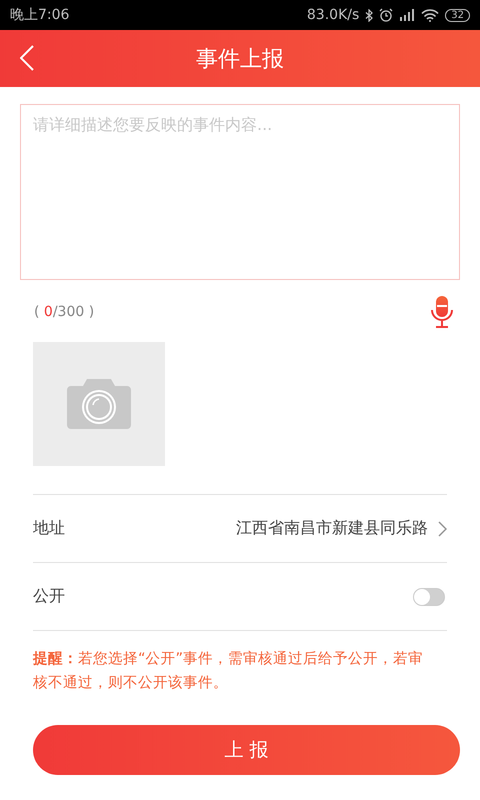 The height and width of the screenshot is (800, 480). I want to click on notice-text: 提醒：若您选择“公开”事件，需审核通过后给予公开，若审核不通过，则不公开该事件。, so click(240, 662).